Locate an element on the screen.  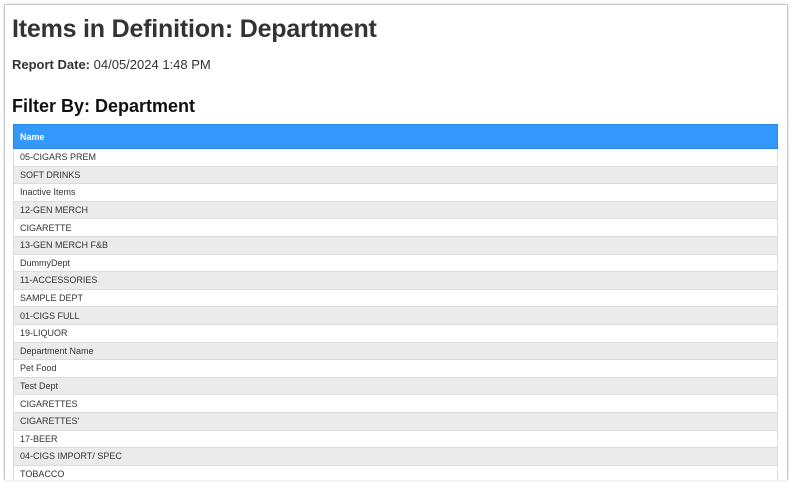
table-row: TOBACCO is located at coordinates (395, 472).